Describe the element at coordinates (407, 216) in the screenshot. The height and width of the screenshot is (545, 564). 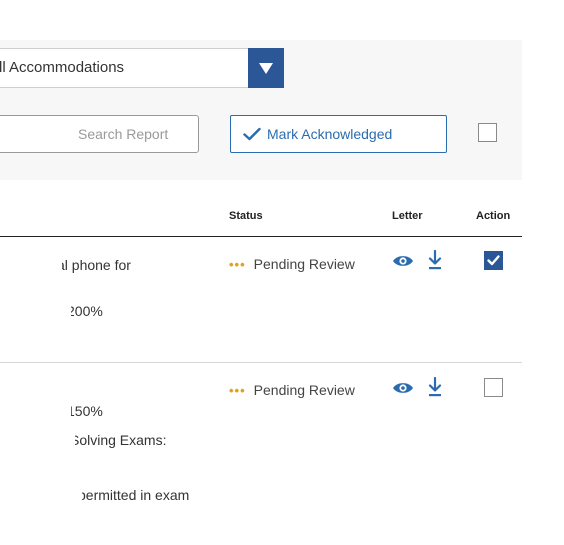
I see `column-header-letter: Letter` at that location.